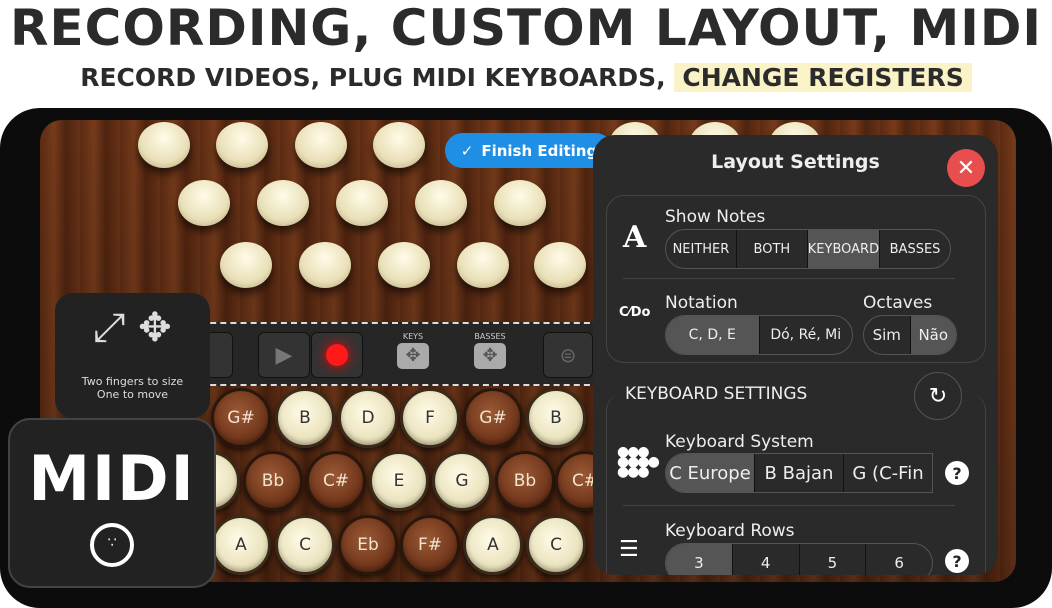  Describe the element at coordinates (844, 249) in the screenshot. I see `option-show-notes: KEYBOARD` at that location.